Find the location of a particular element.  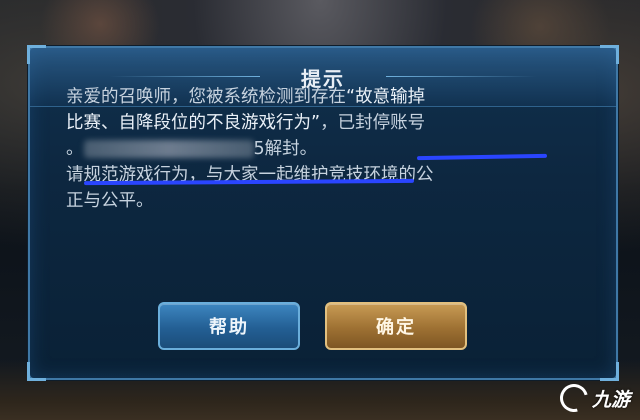

message-line: 比赛、自降段位的不良游戏行为”，已封停账号 is located at coordinates (246, 123).